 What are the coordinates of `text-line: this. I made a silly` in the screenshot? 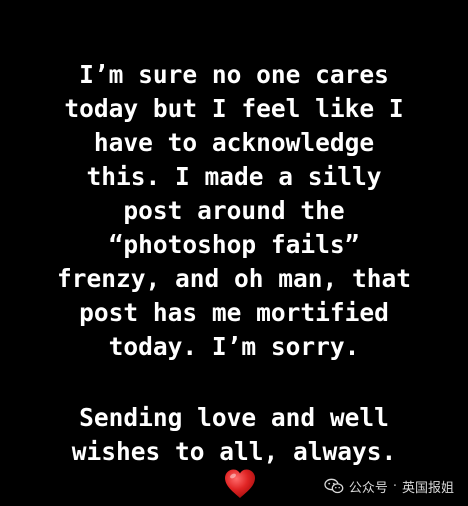 It's located at (234, 176).